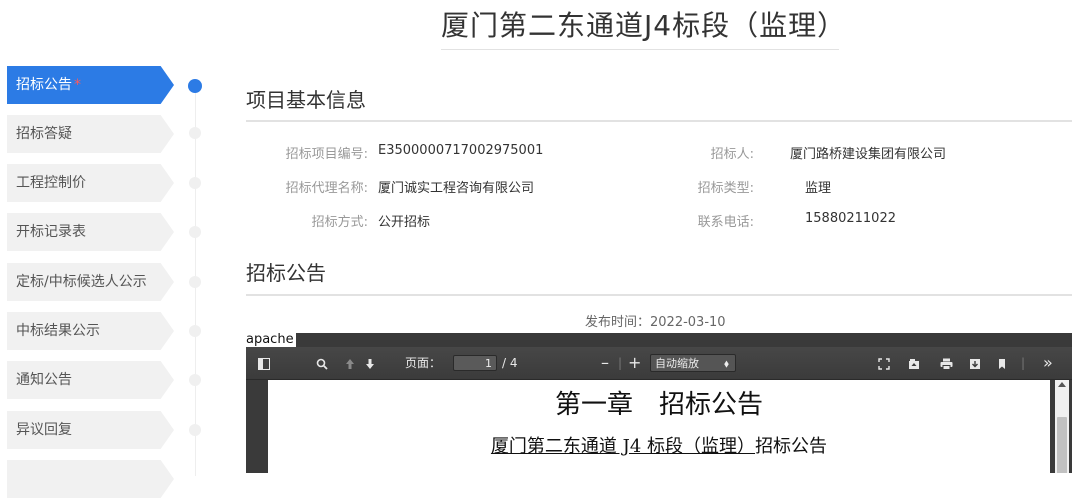 Image resolution: width=1080 pixels, height=498 pixels. What do you see at coordinates (975, 363) in the screenshot?
I see `download-icon` at bounding box center [975, 363].